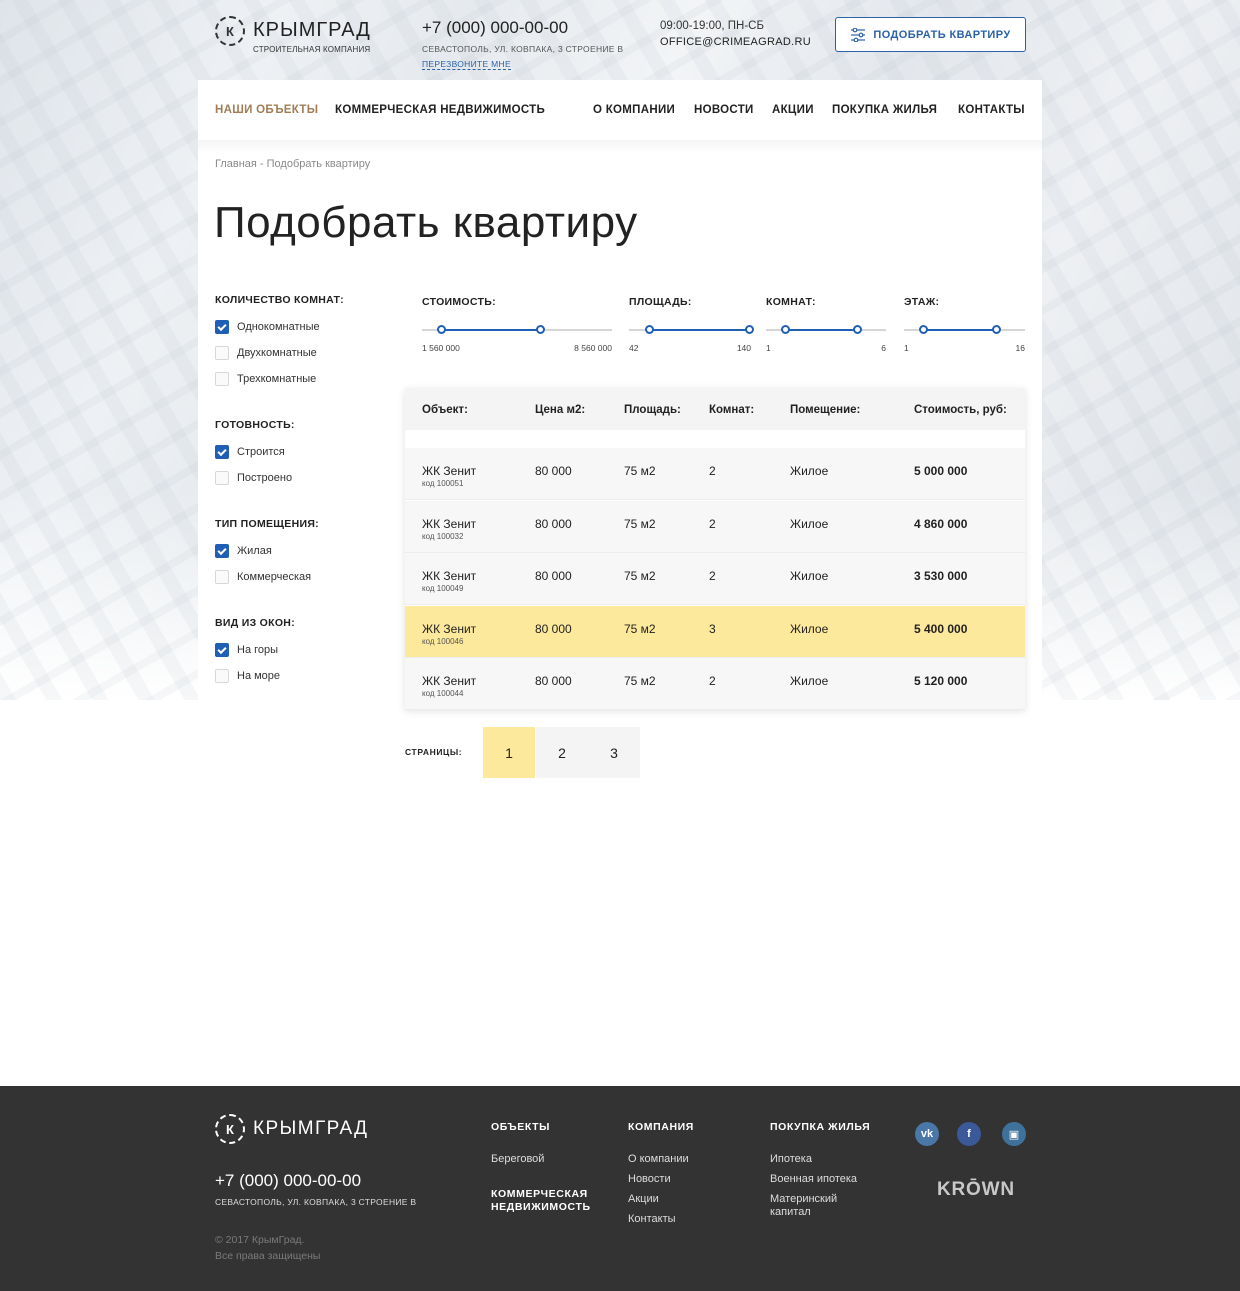 This screenshot has height=1291, width=1240. I want to click on footer-phone: +7 (000) 000-00-00, so click(288, 1181).